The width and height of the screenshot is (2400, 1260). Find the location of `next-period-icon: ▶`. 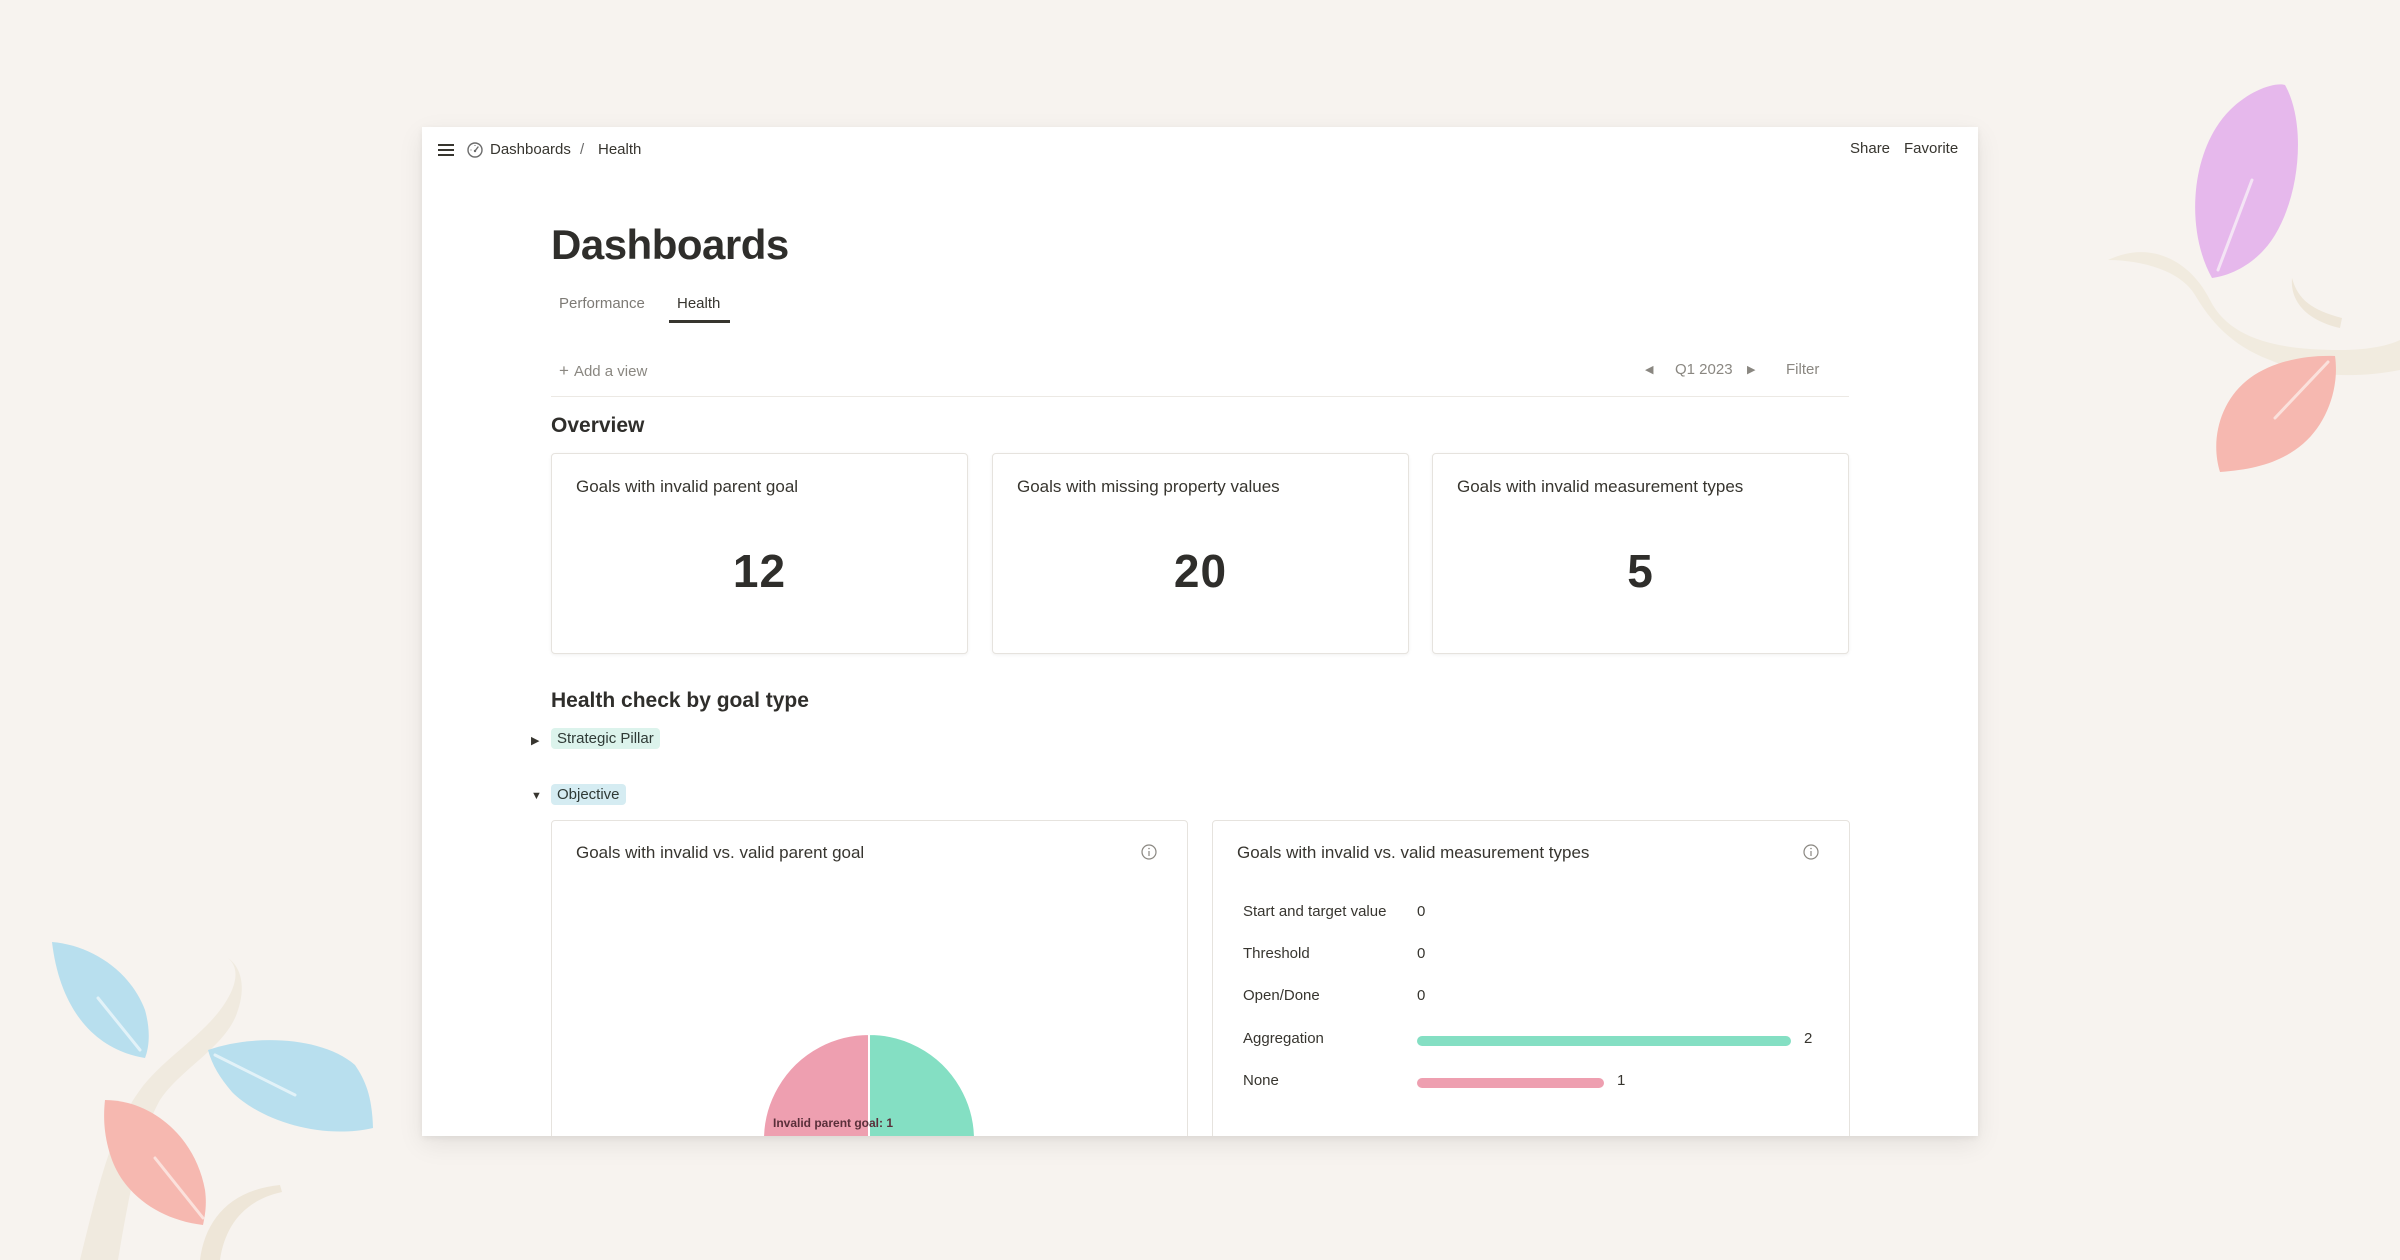

next-period-icon: ▶ is located at coordinates (1751, 369).